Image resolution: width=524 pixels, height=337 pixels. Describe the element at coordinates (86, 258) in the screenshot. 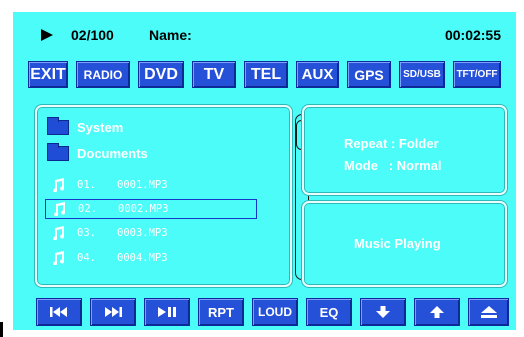

I see `file-number: 04.` at that location.